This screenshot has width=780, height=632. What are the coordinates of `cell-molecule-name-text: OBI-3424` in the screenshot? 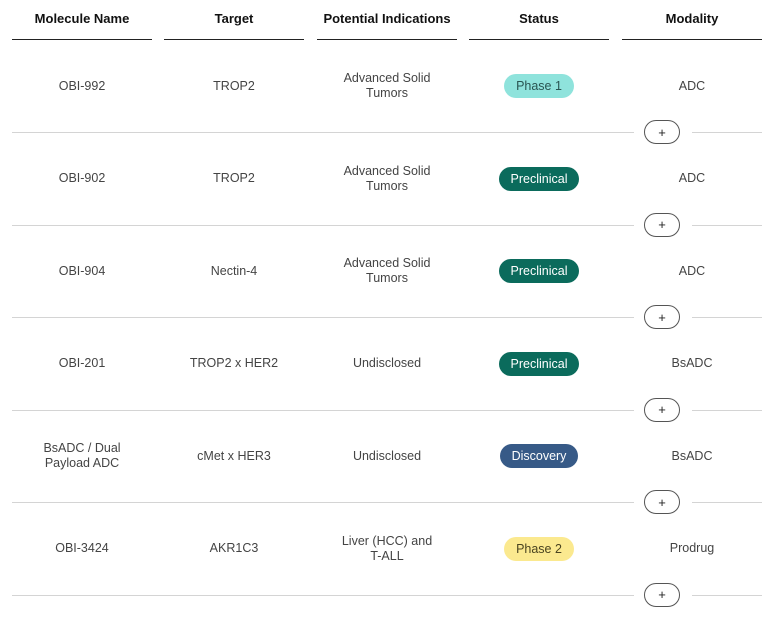 It's located at (82, 548).